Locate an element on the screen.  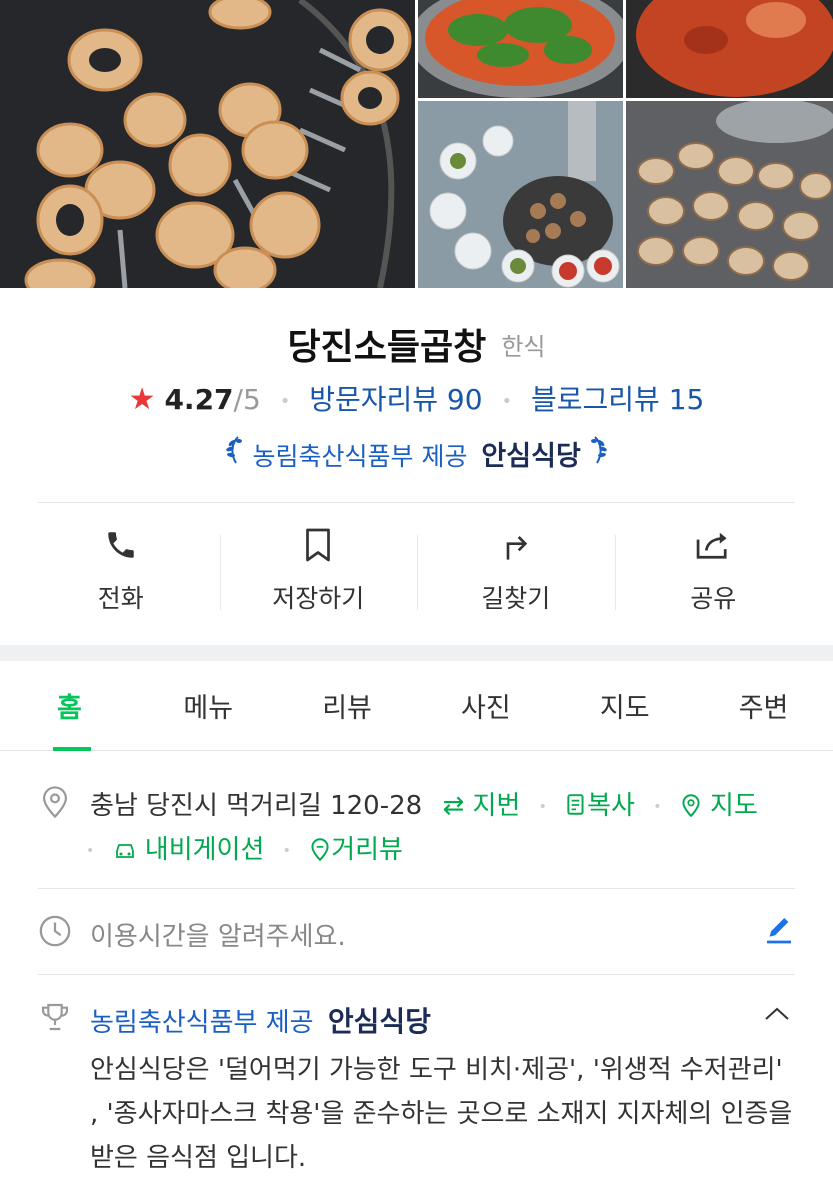
save-label: 저장하기 is located at coordinates (318, 598).